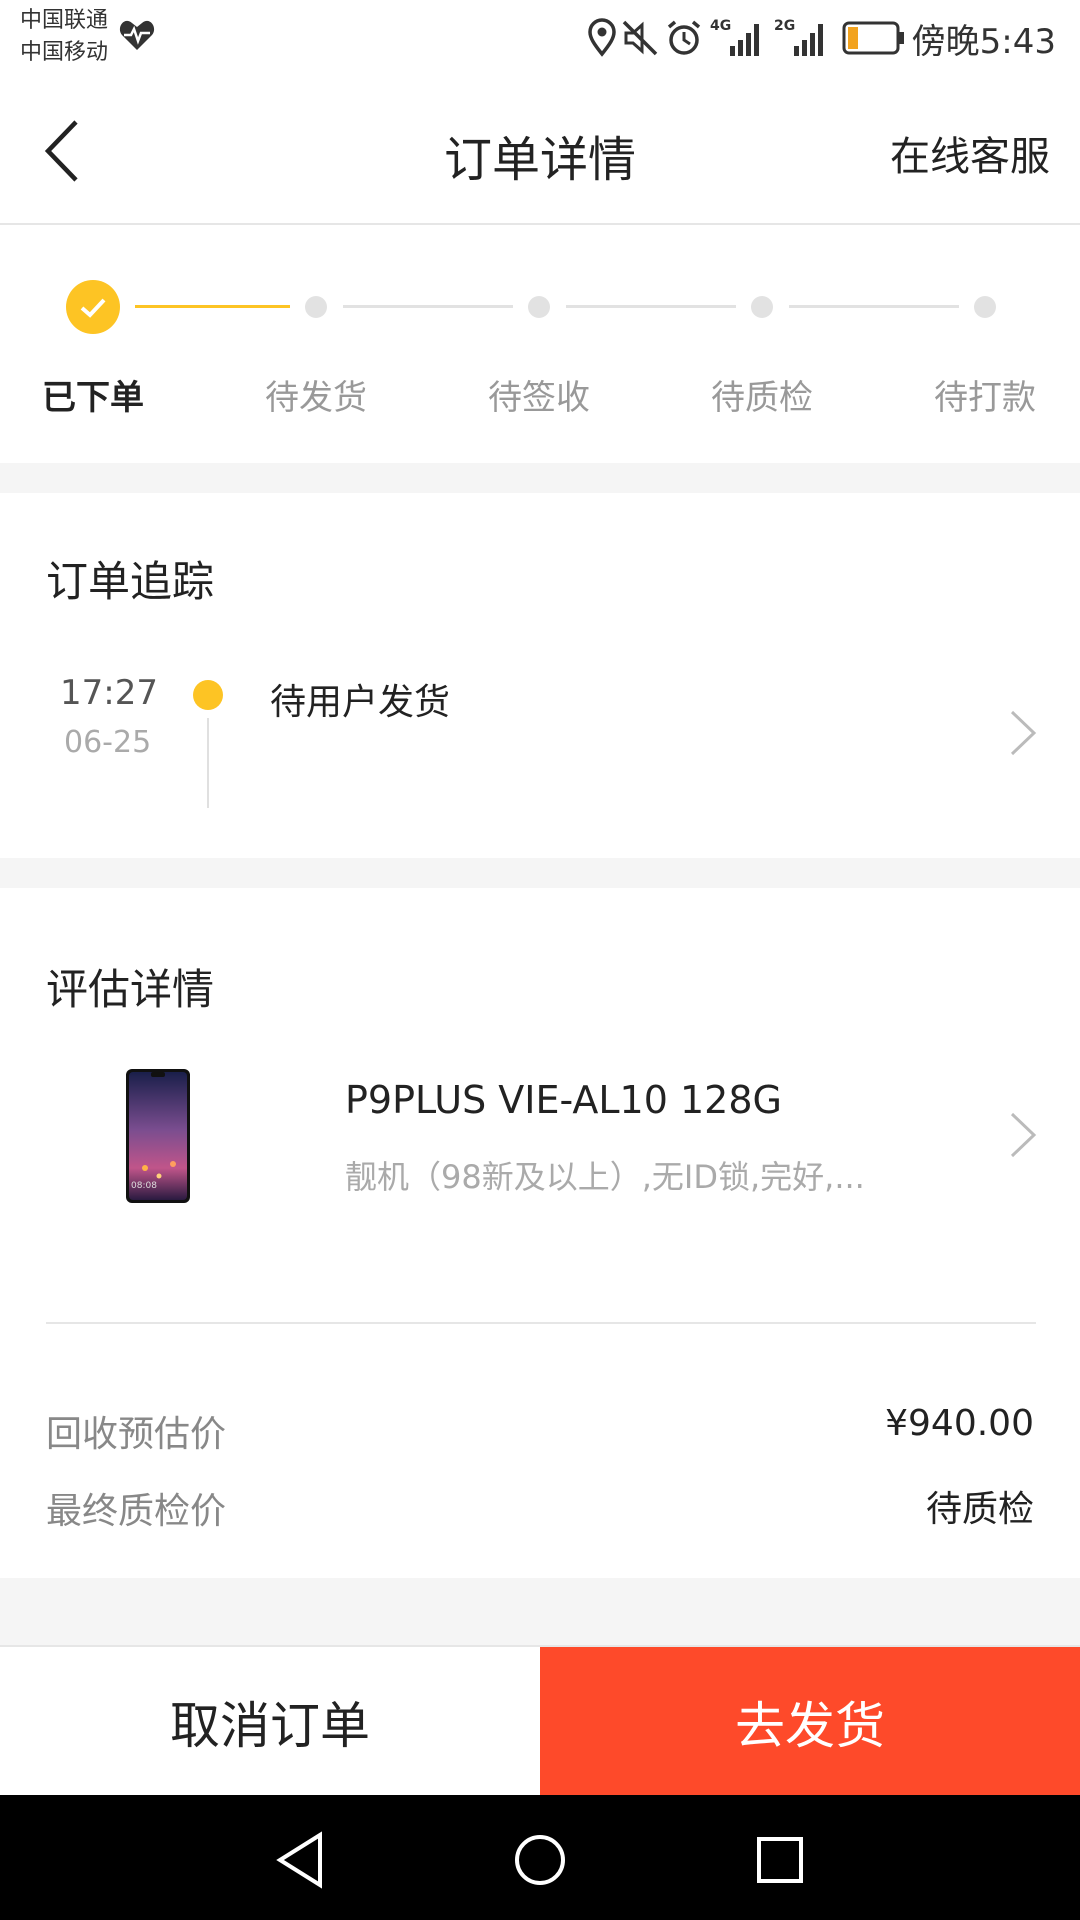 The height and width of the screenshot is (1920, 1080). What do you see at coordinates (810, 1722) in the screenshot?
I see `ship-button: 去发货` at bounding box center [810, 1722].